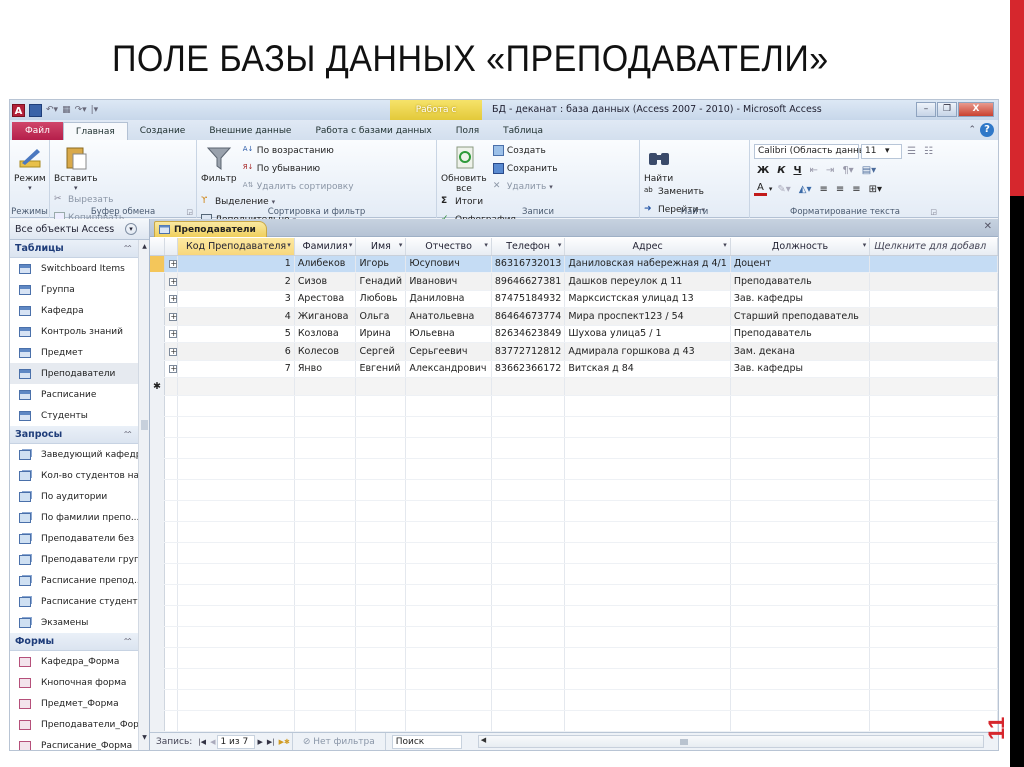 The width and height of the screenshot is (1024, 767). I want to click on table-cell: 7, so click(236, 369).